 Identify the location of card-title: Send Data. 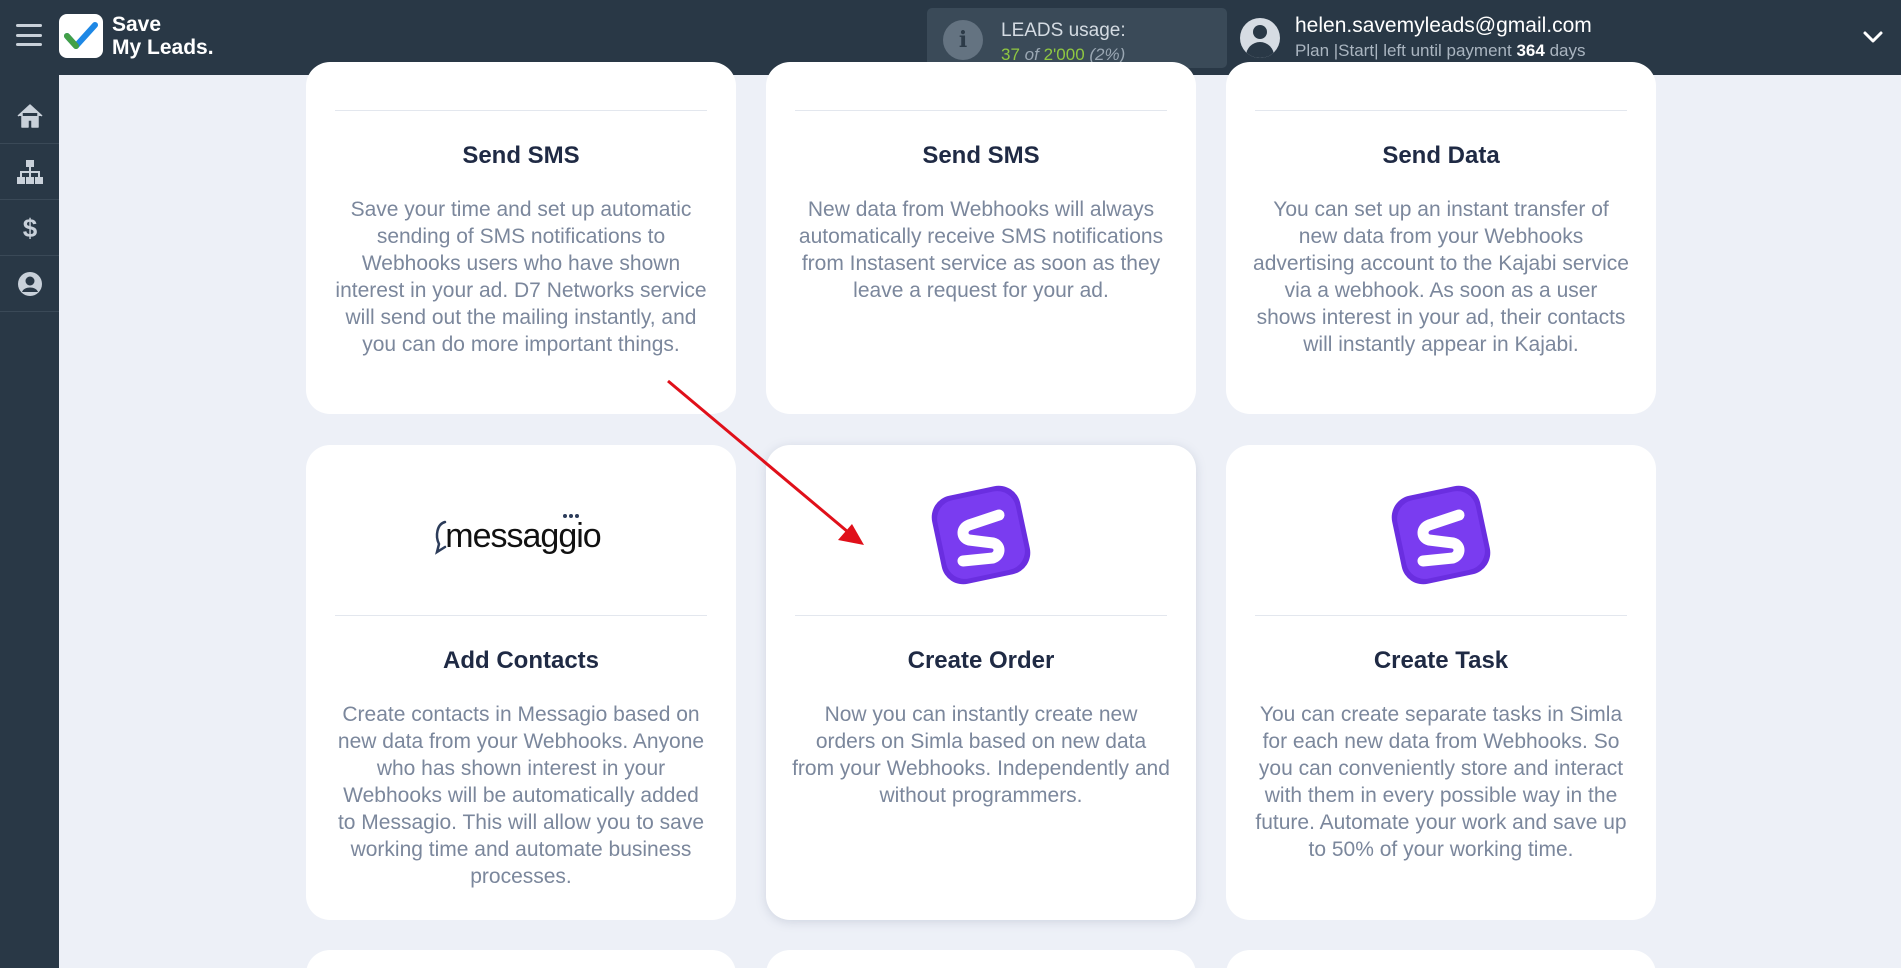
(1441, 155).